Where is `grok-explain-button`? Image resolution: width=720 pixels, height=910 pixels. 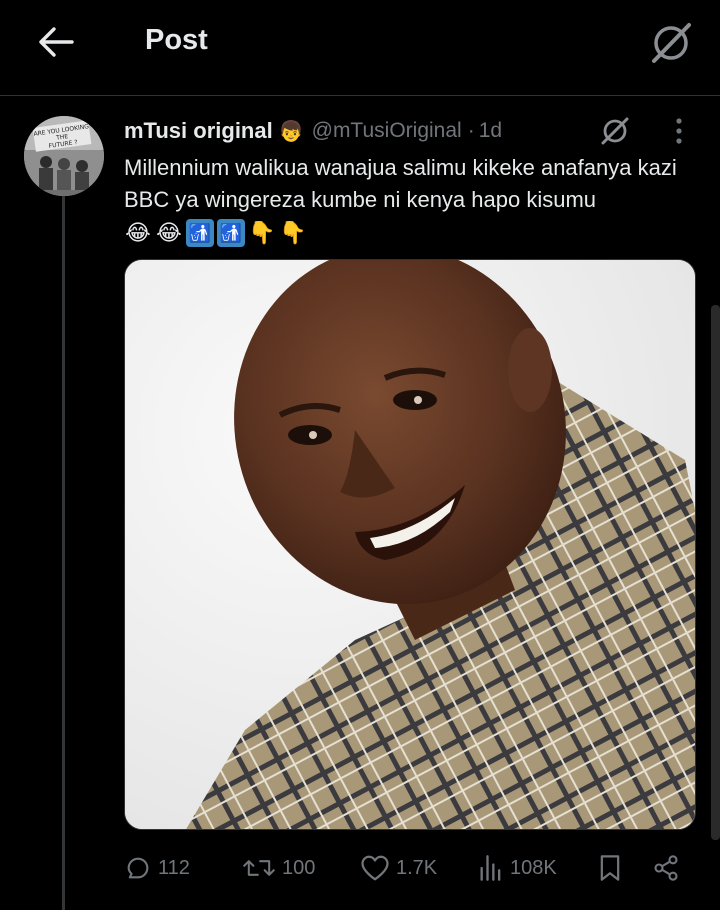 grok-explain-button is located at coordinates (615, 131).